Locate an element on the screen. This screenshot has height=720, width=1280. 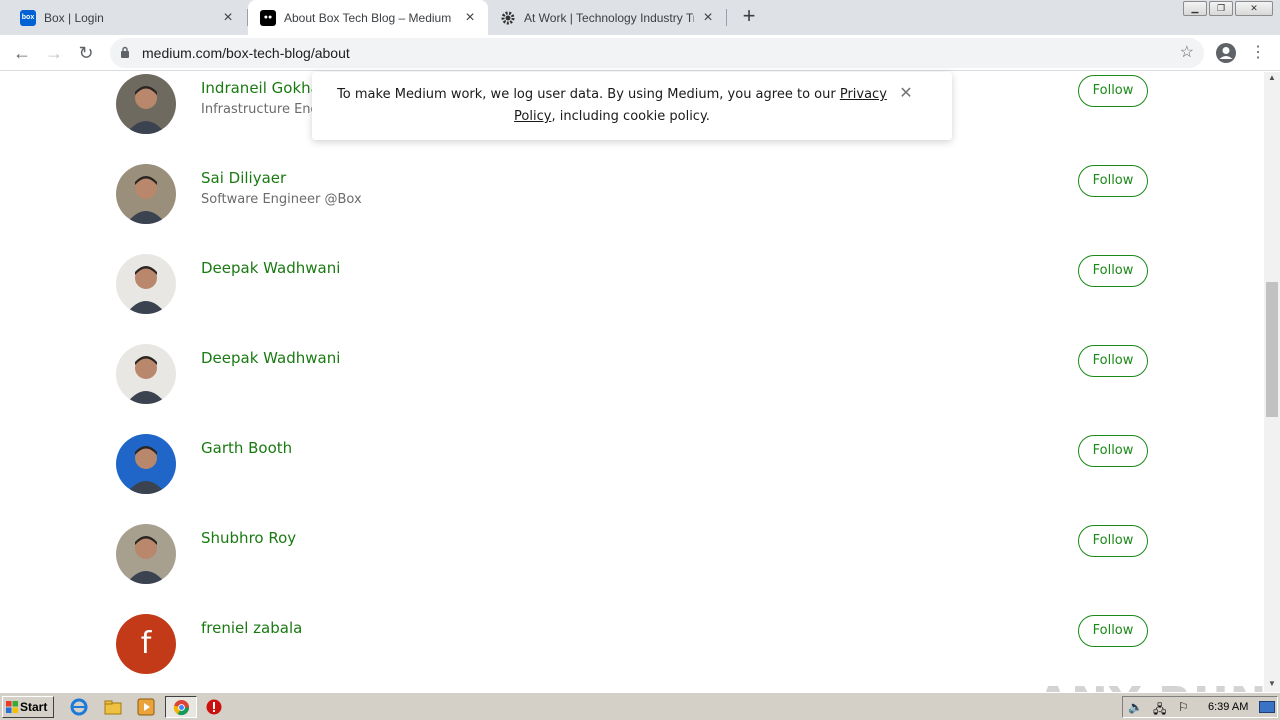
chrome-icon is located at coordinates (181, 707).